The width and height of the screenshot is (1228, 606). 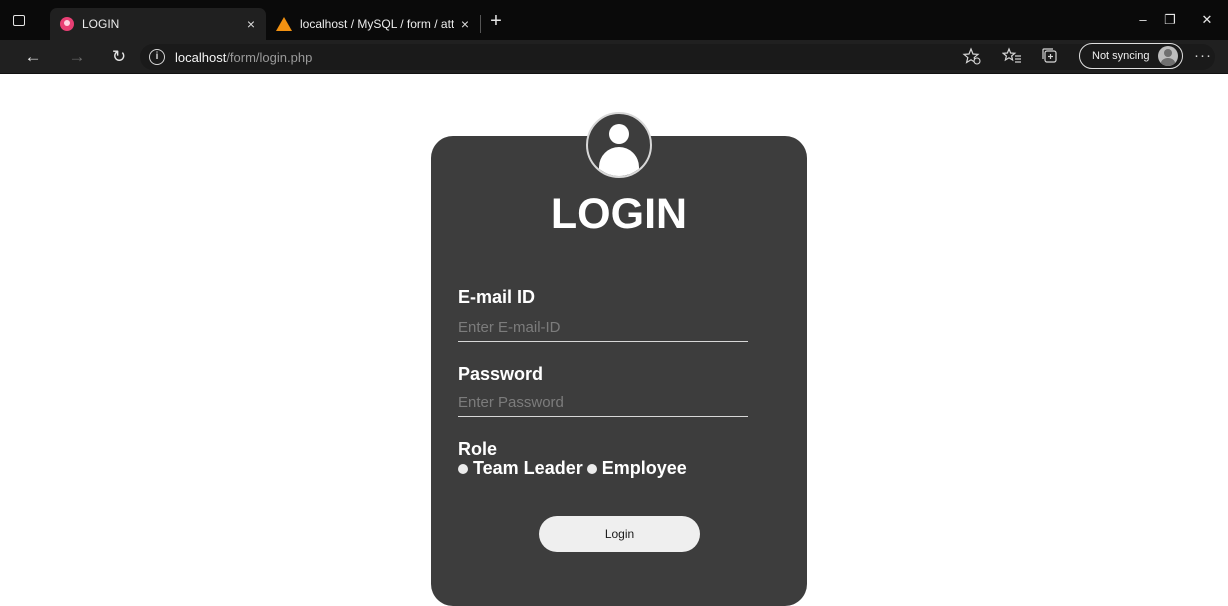 What do you see at coordinates (1207, 20) in the screenshot?
I see `close-window-button: ✕` at bounding box center [1207, 20].